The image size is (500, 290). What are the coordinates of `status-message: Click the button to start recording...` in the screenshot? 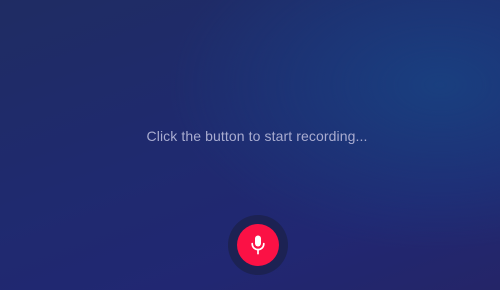 It's located at (257, 136).